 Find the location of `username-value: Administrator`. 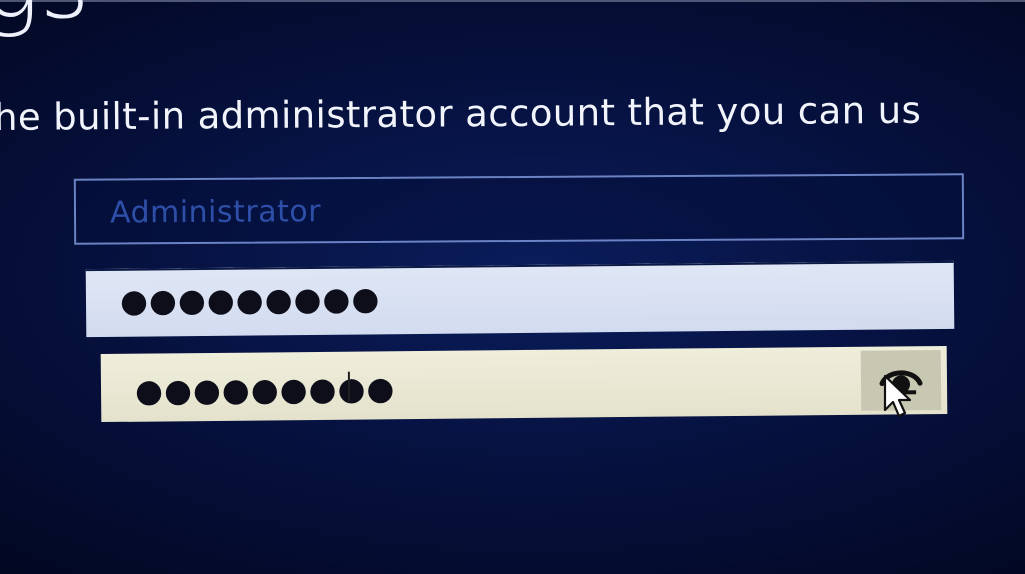

username-value: Administrator is located at coordinates (215, 212).